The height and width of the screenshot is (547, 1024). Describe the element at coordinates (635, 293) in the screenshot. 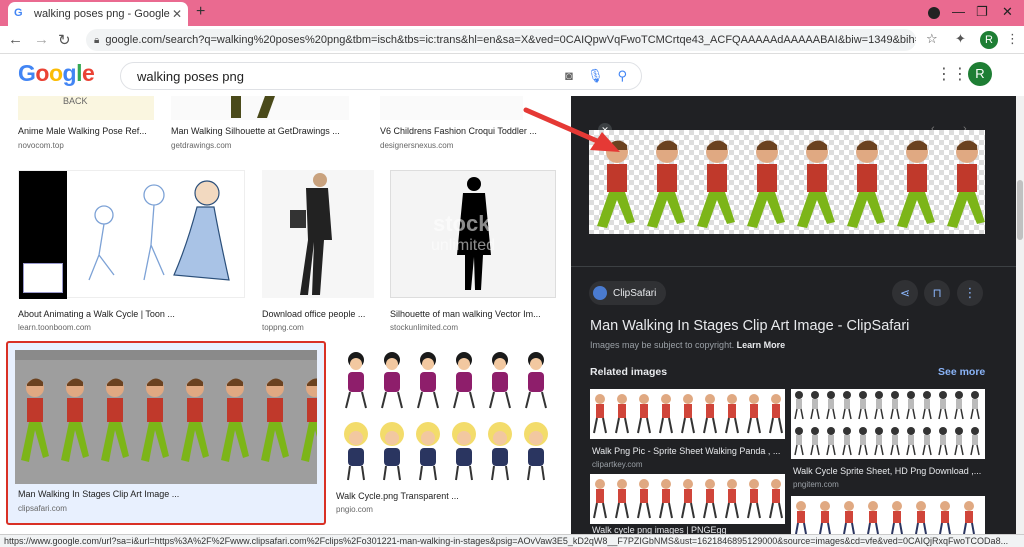

I see `site-badge-label: ClipSafari` at that location.